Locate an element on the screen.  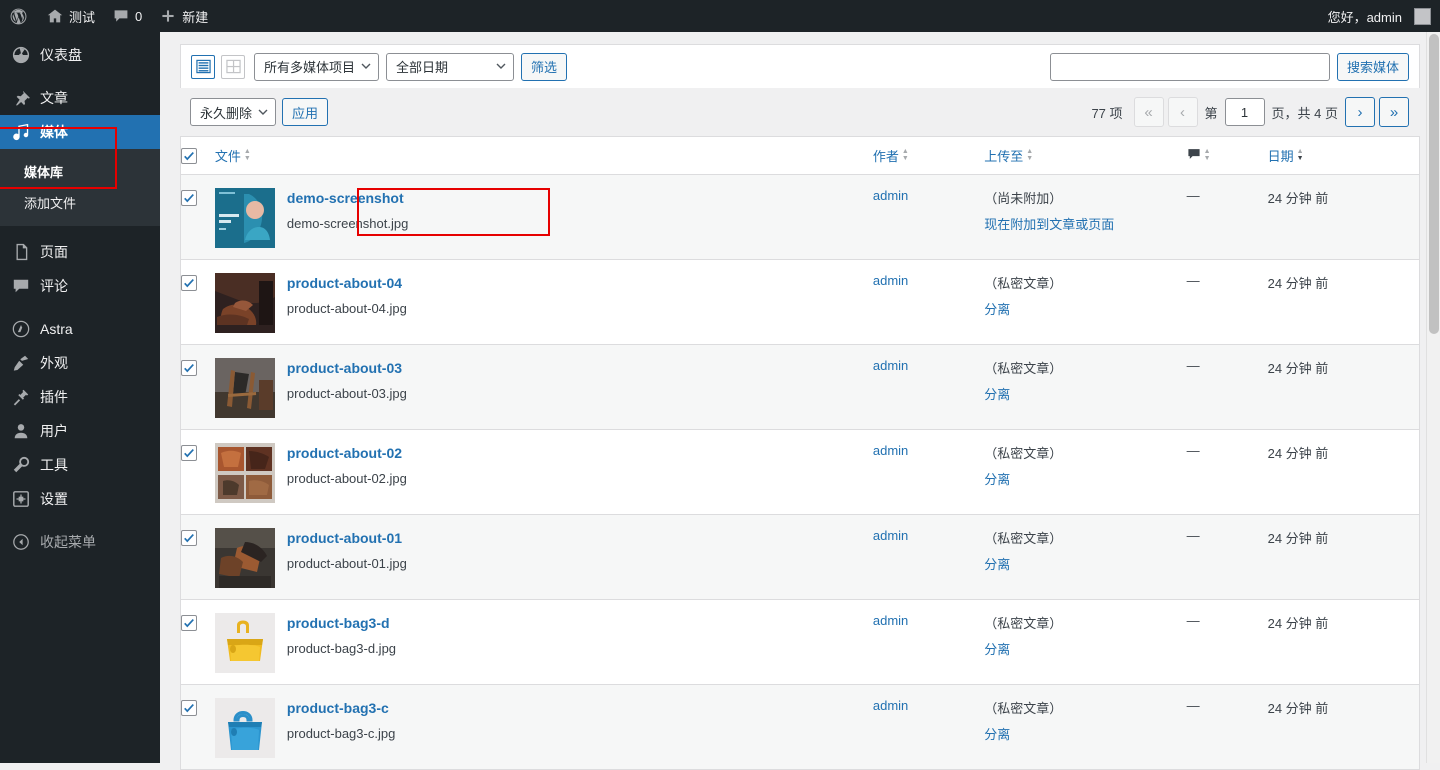
sidebar-item-label: 评论 is located at coordinates (54, 286).